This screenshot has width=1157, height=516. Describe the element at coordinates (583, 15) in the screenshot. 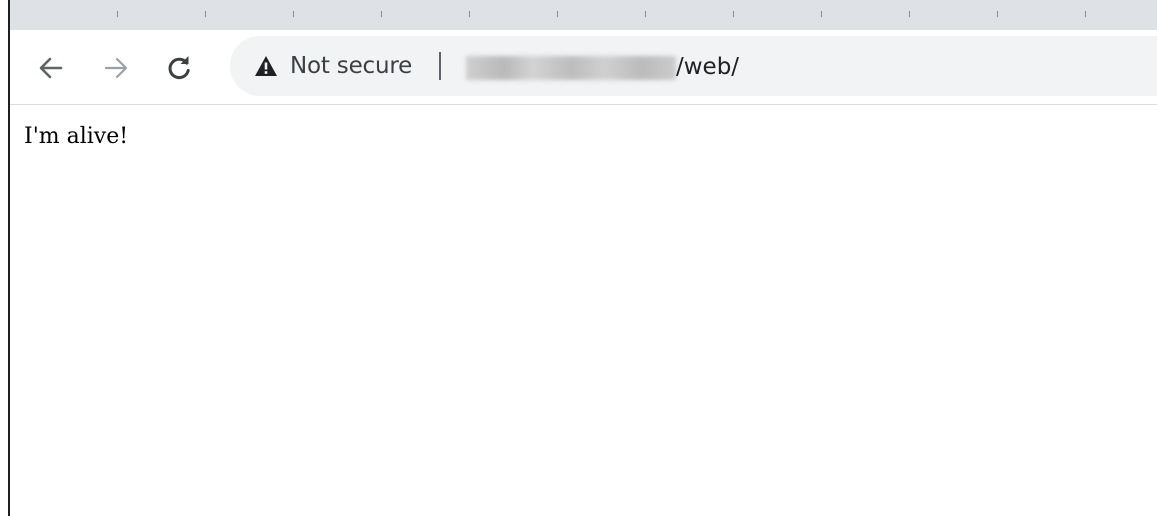

I see `tab-strip` at that location.